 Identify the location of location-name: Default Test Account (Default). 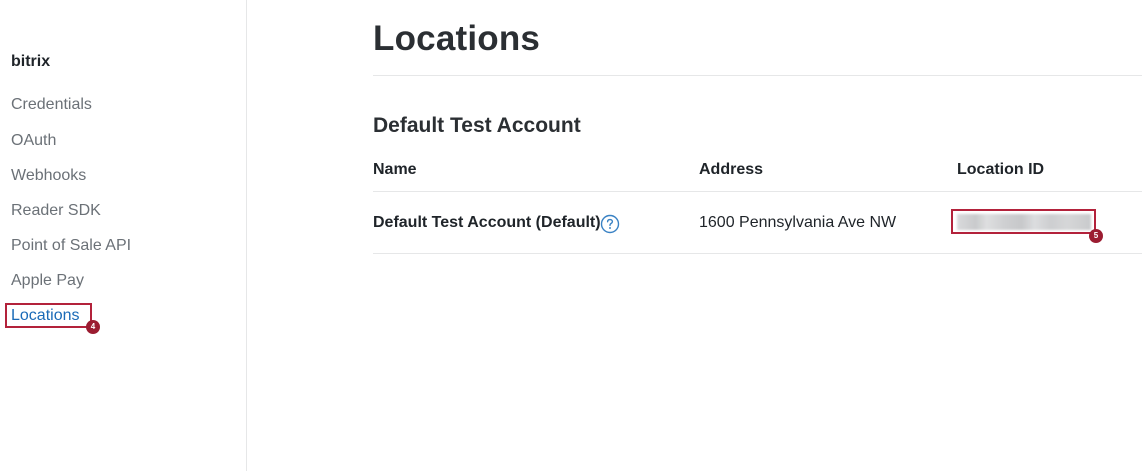
(487, 222).